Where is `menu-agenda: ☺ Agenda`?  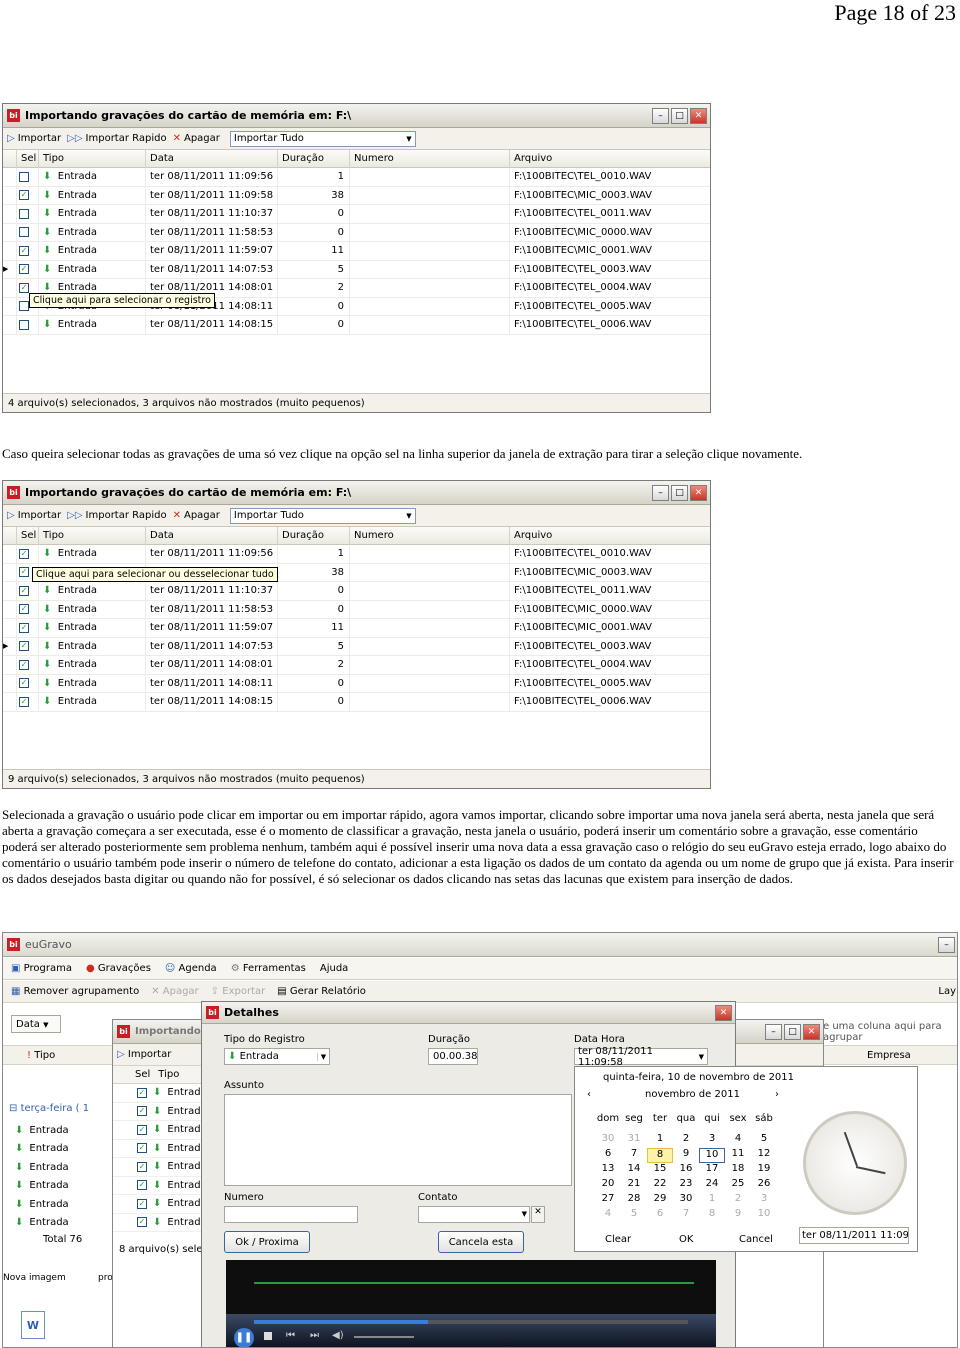
menu-agenda: ☺ Agenda is located at coordinates (191, 968).